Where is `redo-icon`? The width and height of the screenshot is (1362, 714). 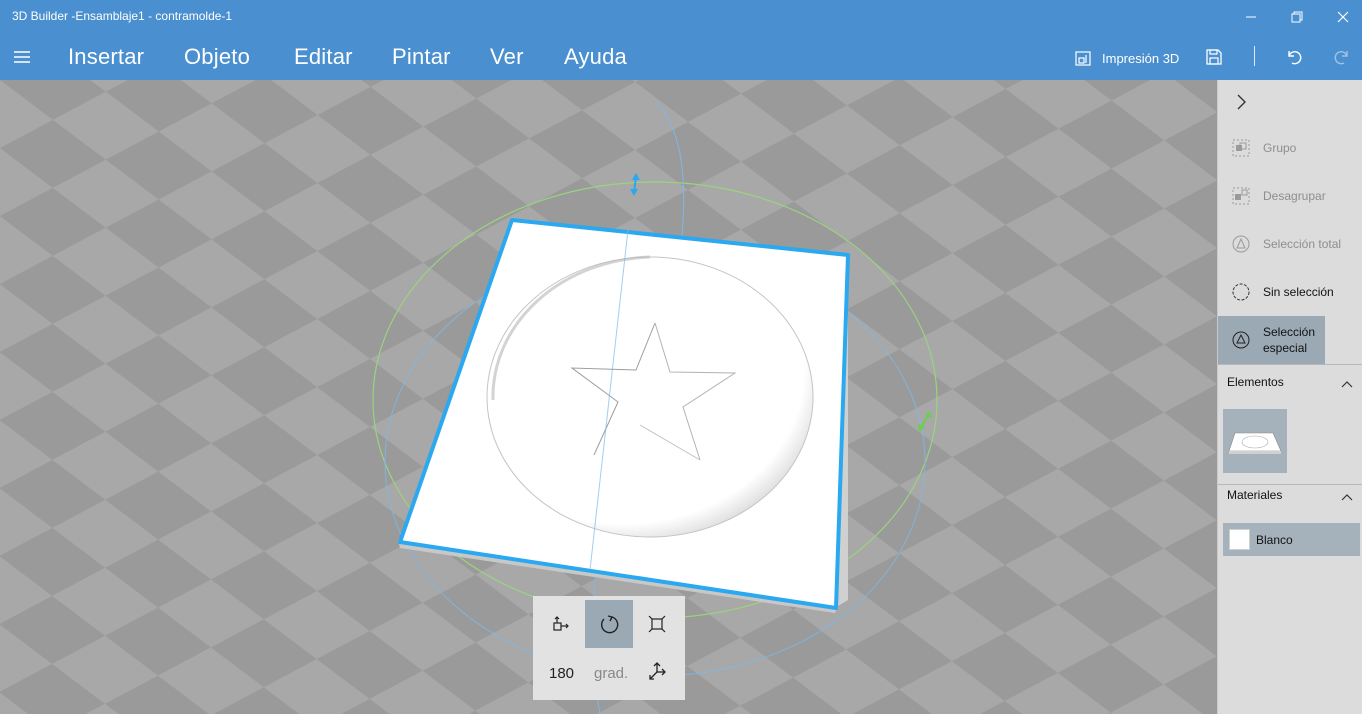 redo-icon is located at coordinates (1342, 57).